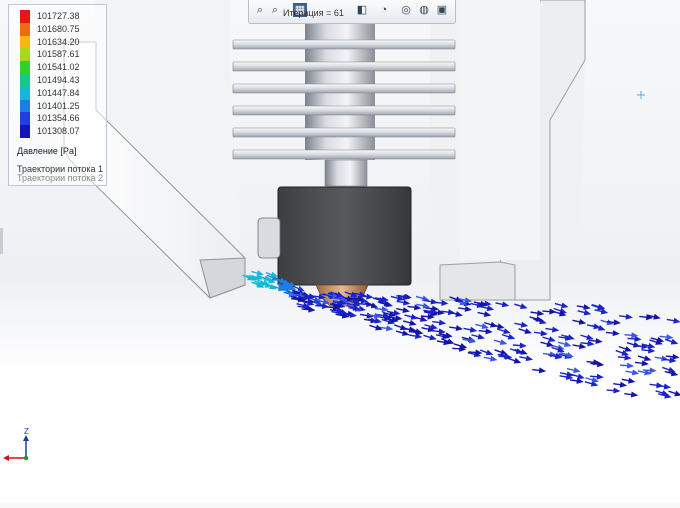 The image size is (680, 508). I want to click on legend-value: 101541.02, so click(58, 67).